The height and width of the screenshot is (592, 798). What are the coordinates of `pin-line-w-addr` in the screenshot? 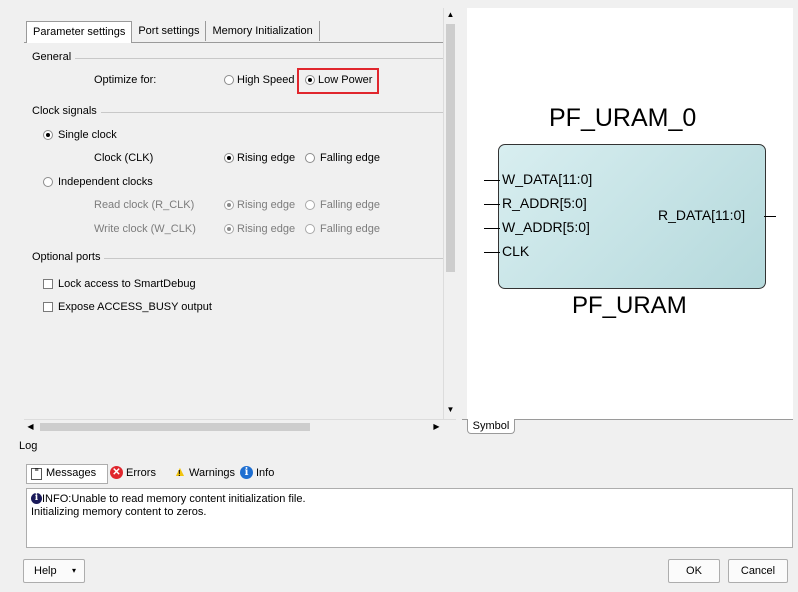 It's located at (492, 228).